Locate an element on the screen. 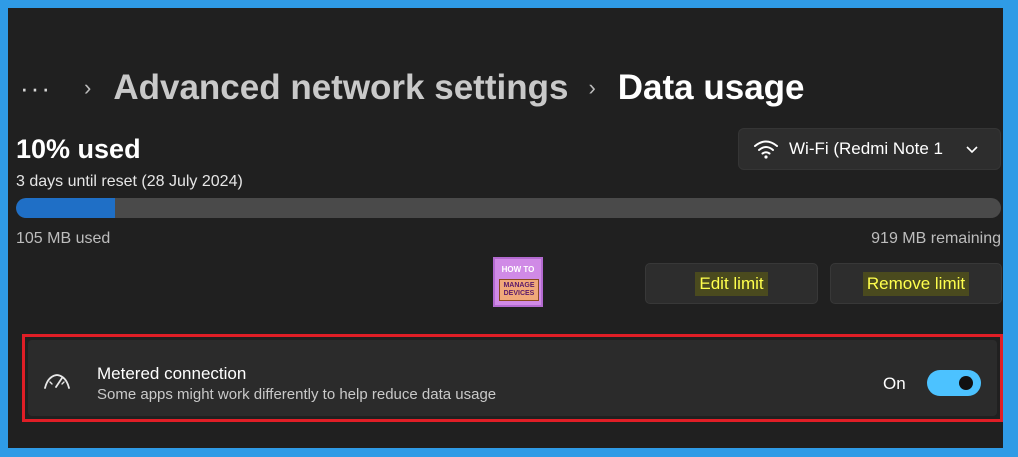 The width and height of the screenshot is (1018, 457). remaining-amount: 919 MB remaining is located at coordinates (936, 238).